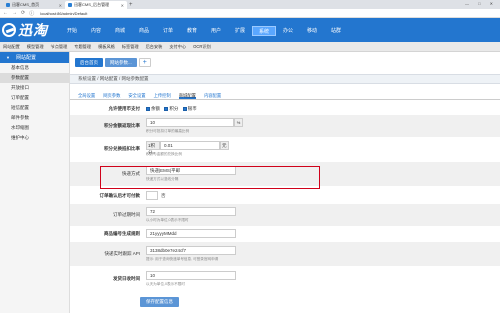 This screenshot has height=313, width=500. What do you see at coordinates (288, 31) in the screenshot?
I see `top-menu-item: 办公` at bounding box center [288, 31].